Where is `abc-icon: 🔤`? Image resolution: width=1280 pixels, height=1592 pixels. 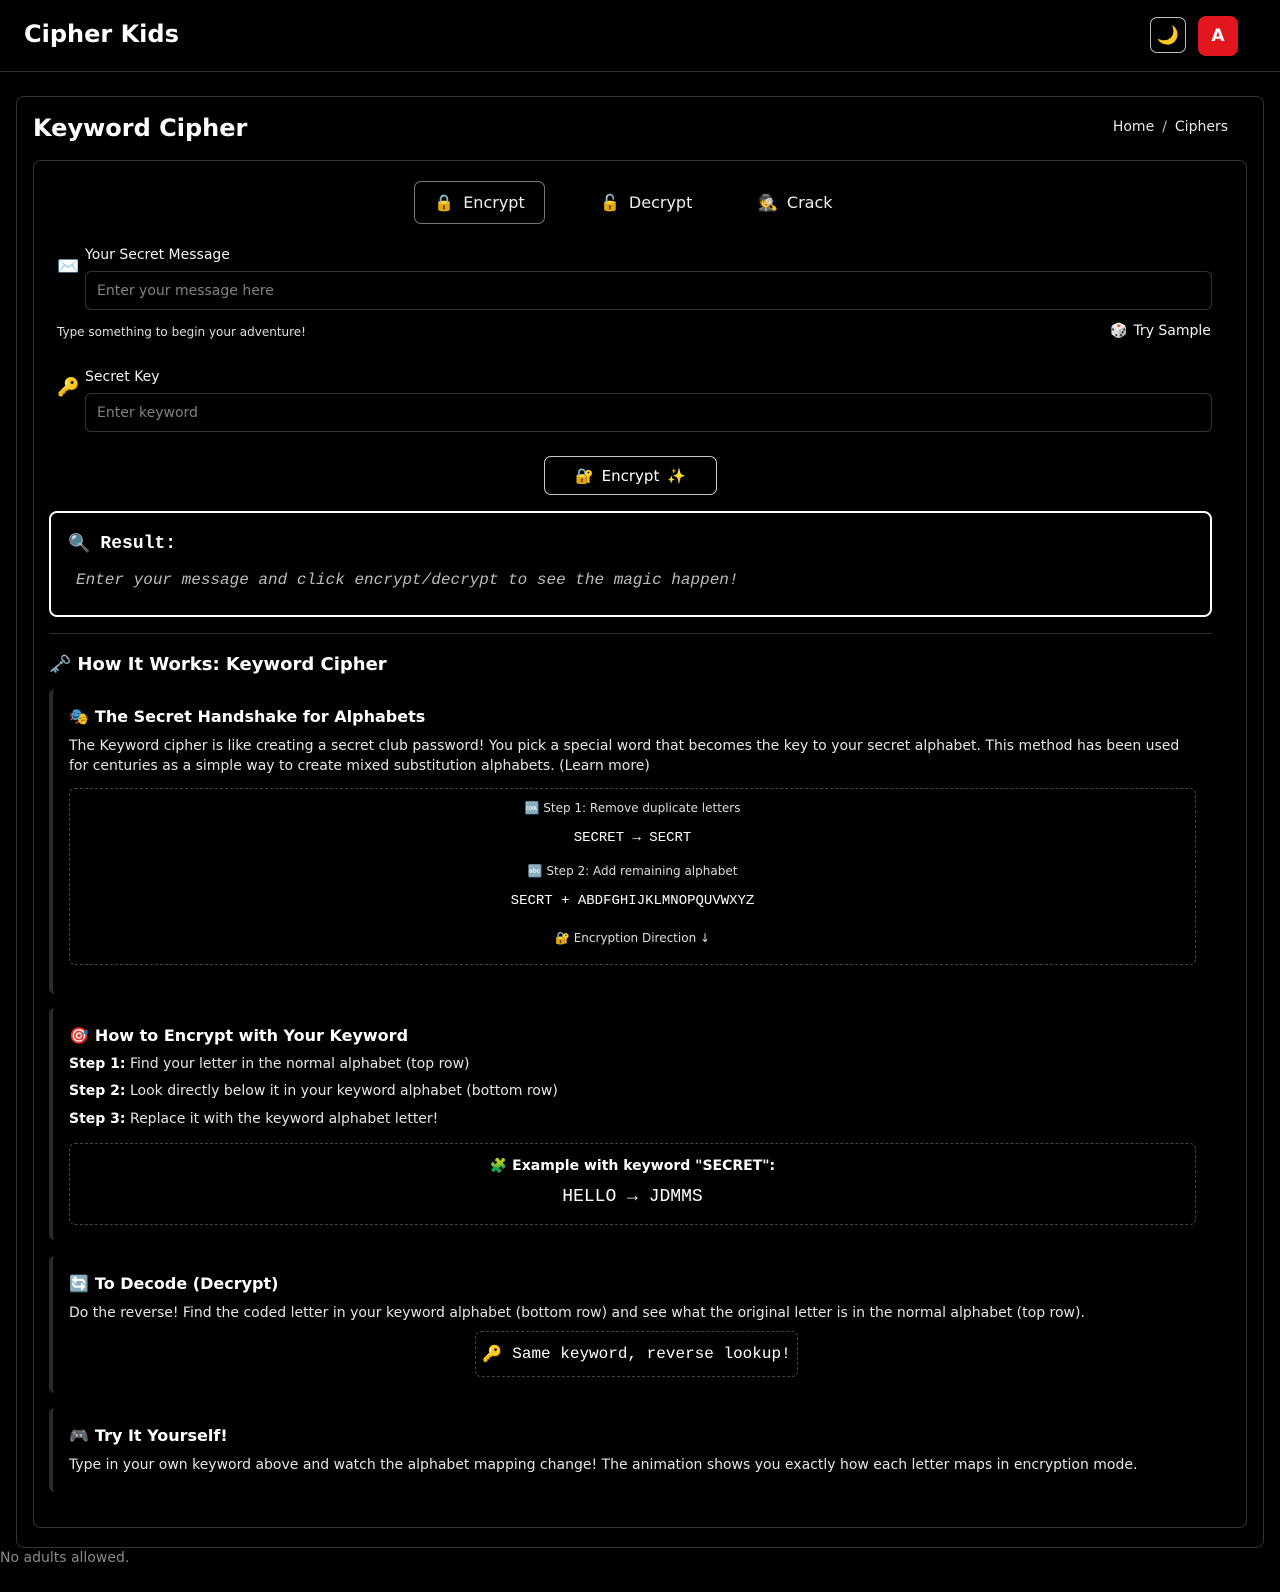 abc-icon: 🔤 is located at coordinates (535, 871).